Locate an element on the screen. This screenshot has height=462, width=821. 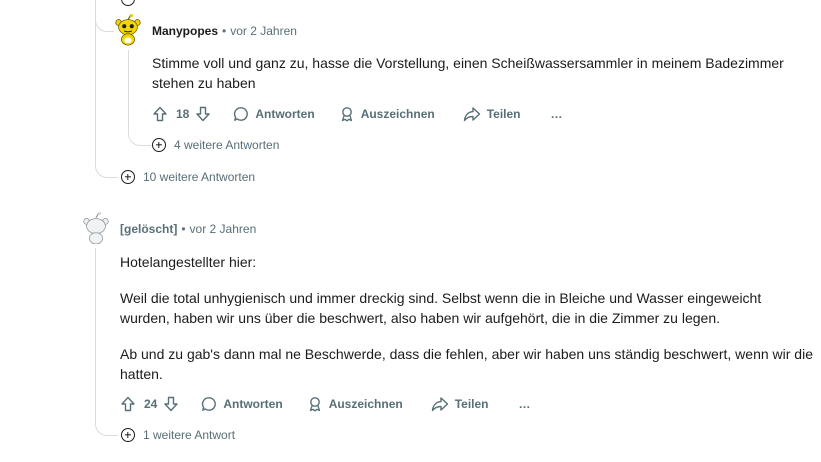
more-replies-label: 4 weitere Antworten is located at coordinates (227, 145).